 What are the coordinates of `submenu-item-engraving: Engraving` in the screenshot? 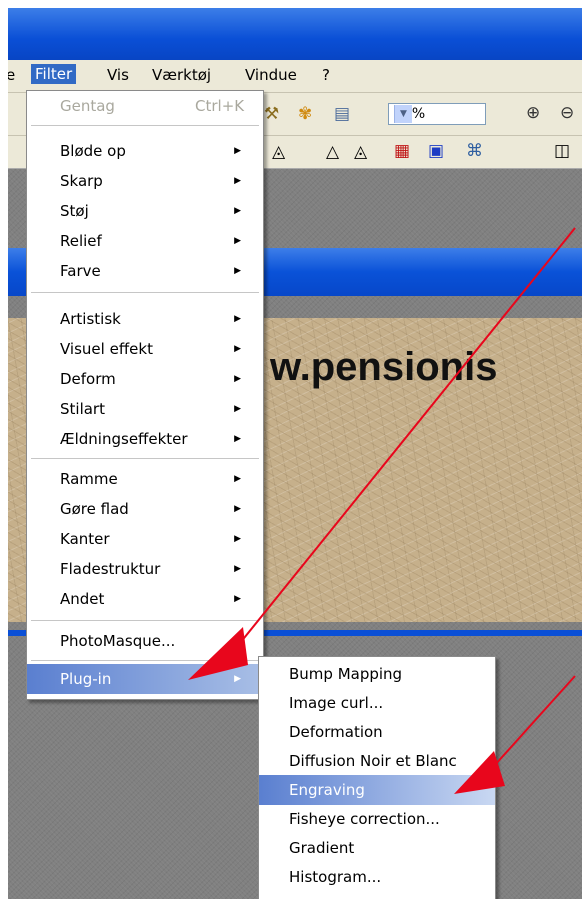 It's located at (377, 790).